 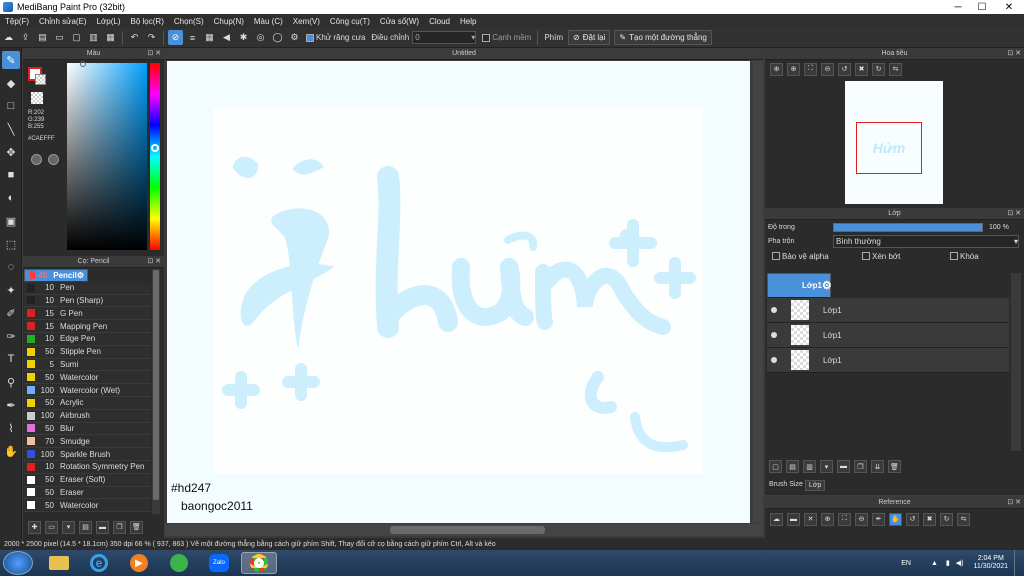 What do you see at coordinates (134, 37) in the screenshot?
I see `undo-icon: ↶` at bounding box center [134, 37].